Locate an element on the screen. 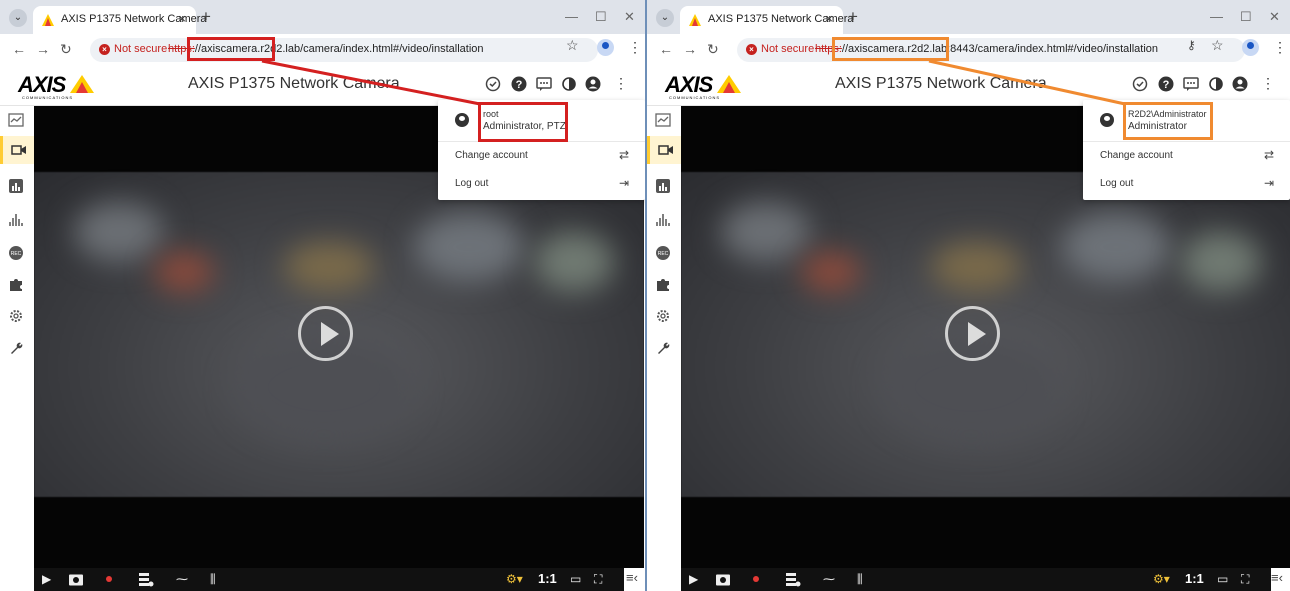 The image size is (1290, 591). tab-strip: ⌄ AXIS P1375 Network Camera × + — ☐ ✕ is located at coordinates (968, 17).